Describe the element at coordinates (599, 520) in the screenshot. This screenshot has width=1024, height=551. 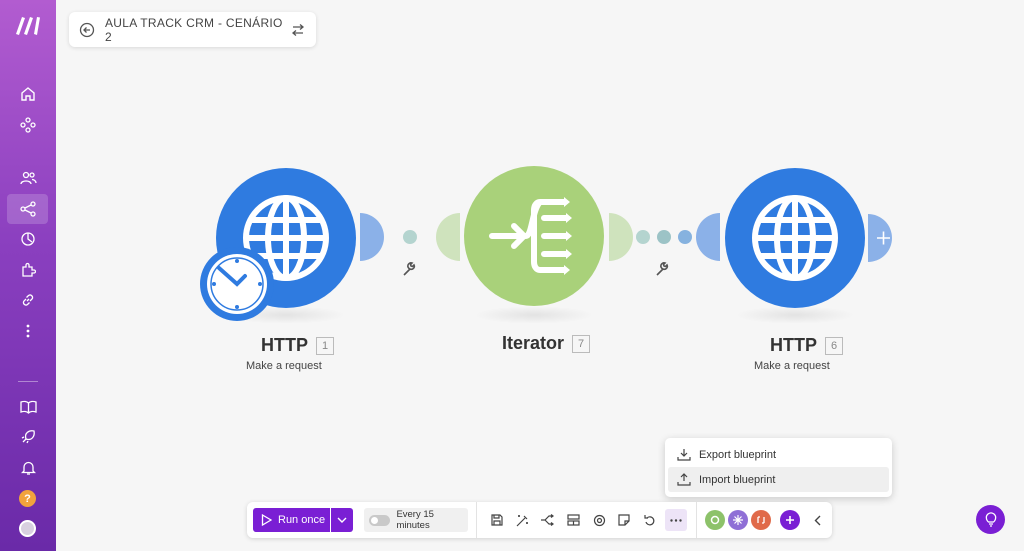
I see `settings-gear-icon` at that location.